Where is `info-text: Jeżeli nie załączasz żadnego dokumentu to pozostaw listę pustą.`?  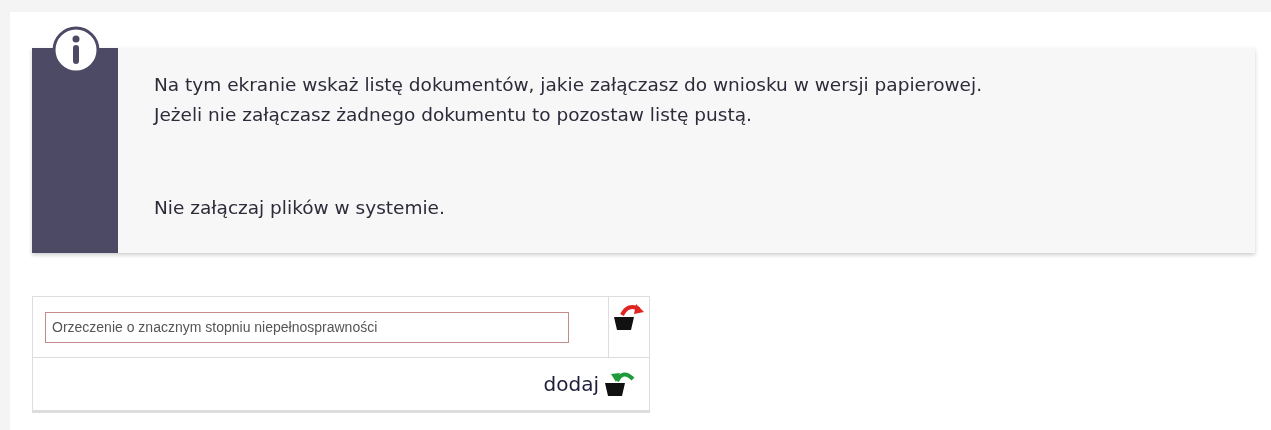 info-text: Jeżeli nie załączasz żadnego dokumentu to pozostaw listę pustą. is located at coordinates (453, 115).